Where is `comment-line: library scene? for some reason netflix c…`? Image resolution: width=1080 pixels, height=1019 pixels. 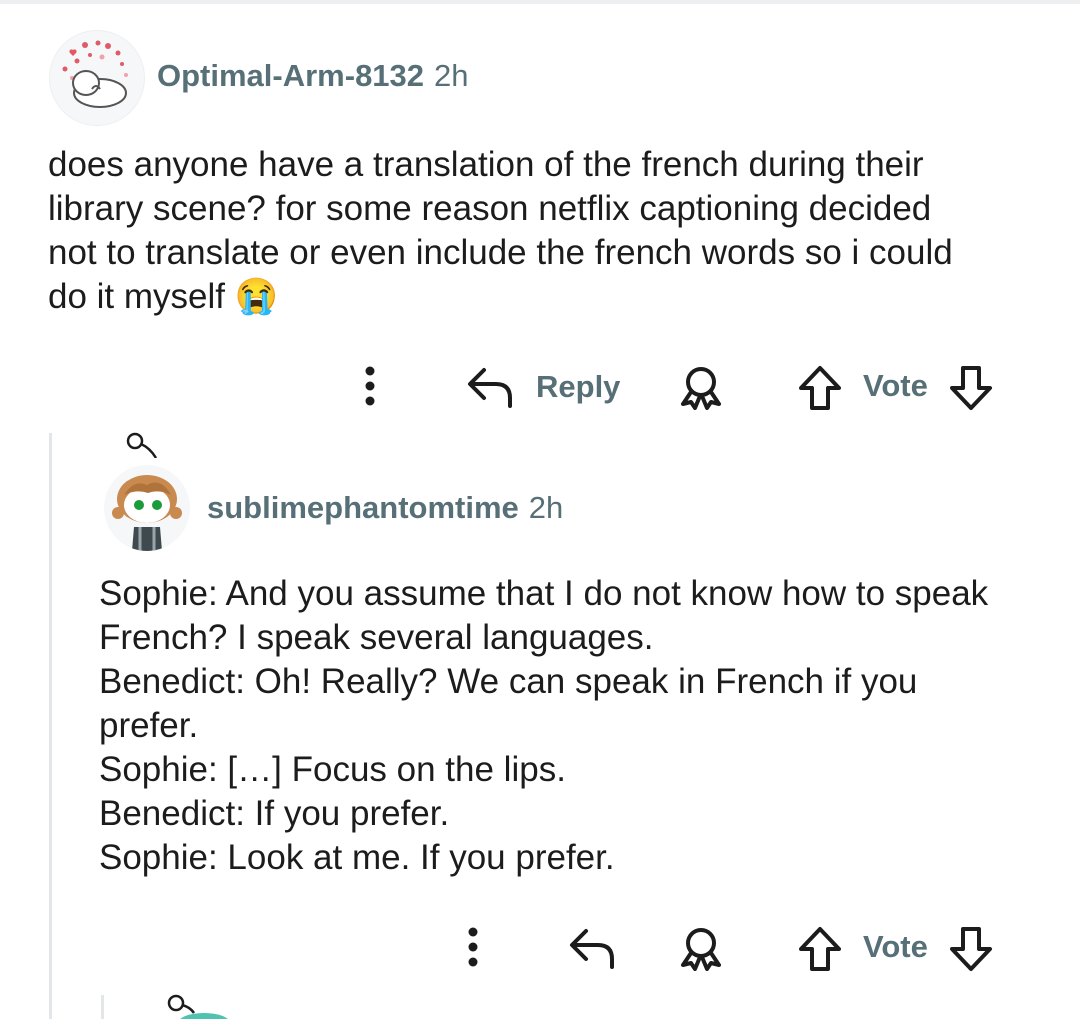
comment-line: library scene? for some reason netflix c… is located at coordinates (490, 208).